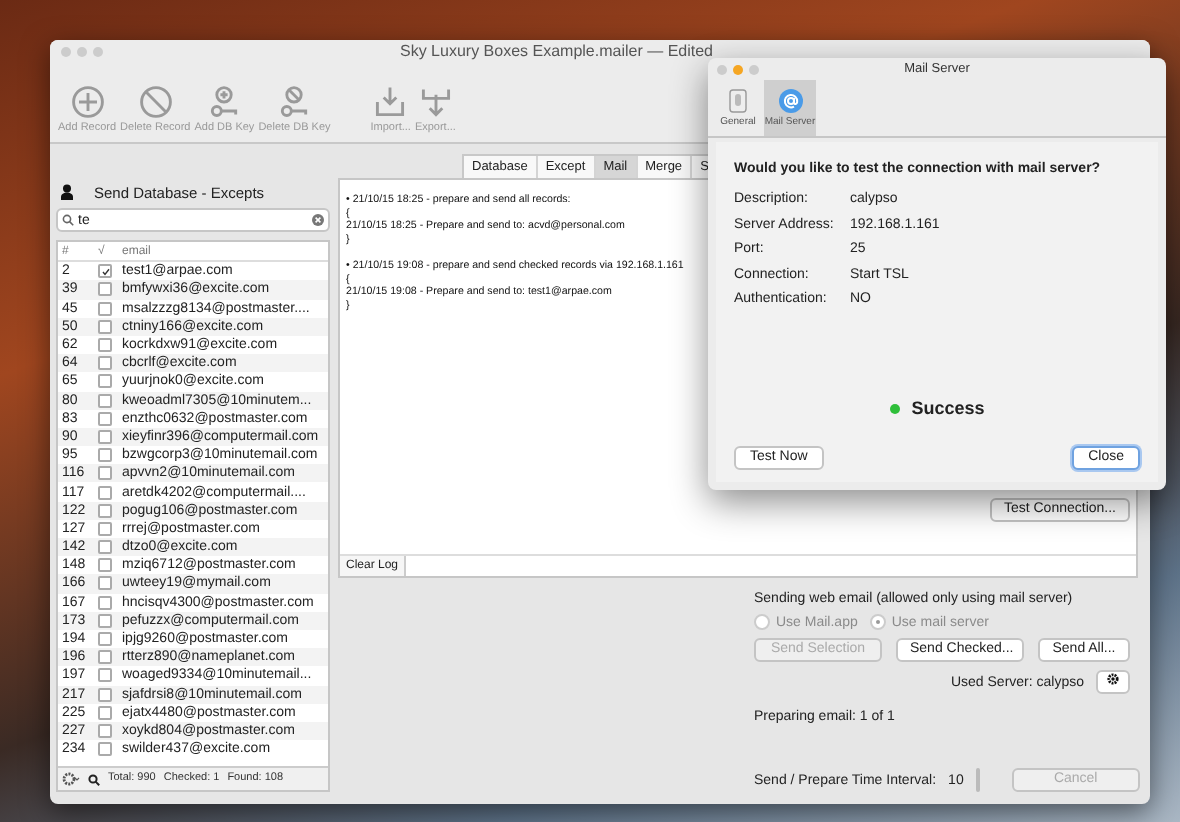 Image resolution: width=1180 pixels, height=822 pixels. I want to click on tray-arrow-icon, so click(390, 102).